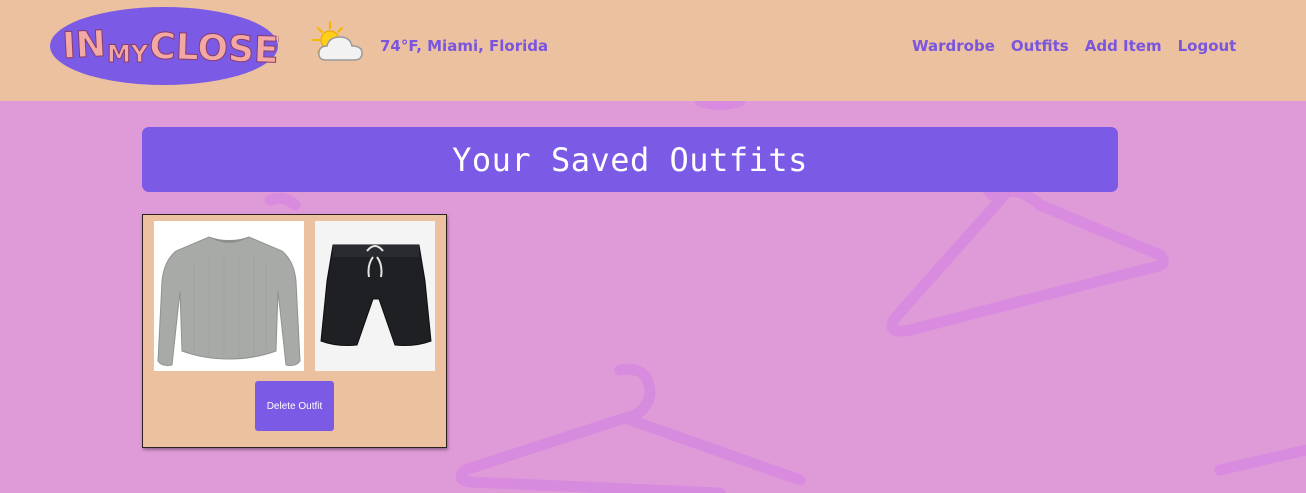  What do you see at coordinates (375, 296) in the screenshot?
I see `shorts-image` at bounding box center [375, 296].